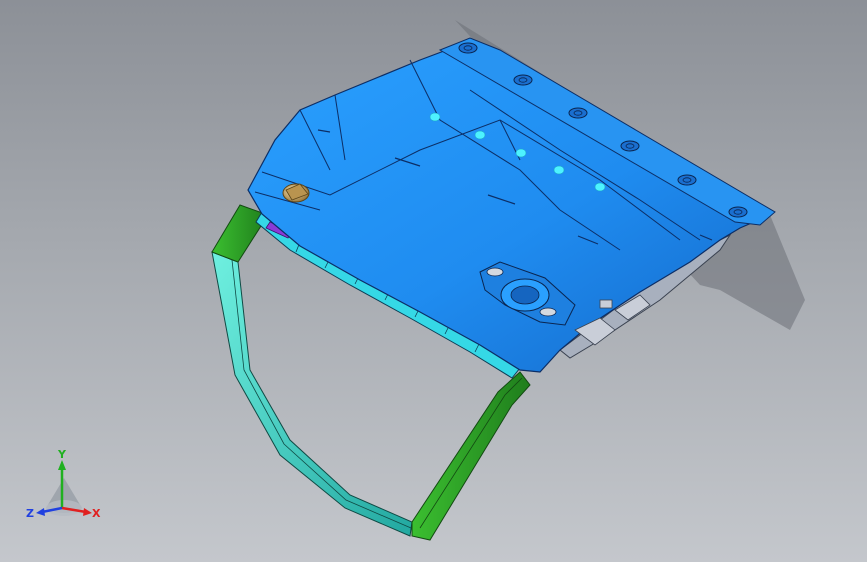  What do you see at coordinates (471, 456) in the screenshot?
I see `window-frame-front-pillar` at bounding box center [471, 456].